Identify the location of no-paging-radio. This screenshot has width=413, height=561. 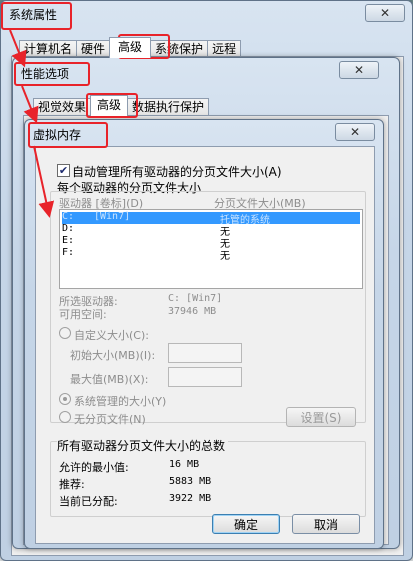
(65, 417).